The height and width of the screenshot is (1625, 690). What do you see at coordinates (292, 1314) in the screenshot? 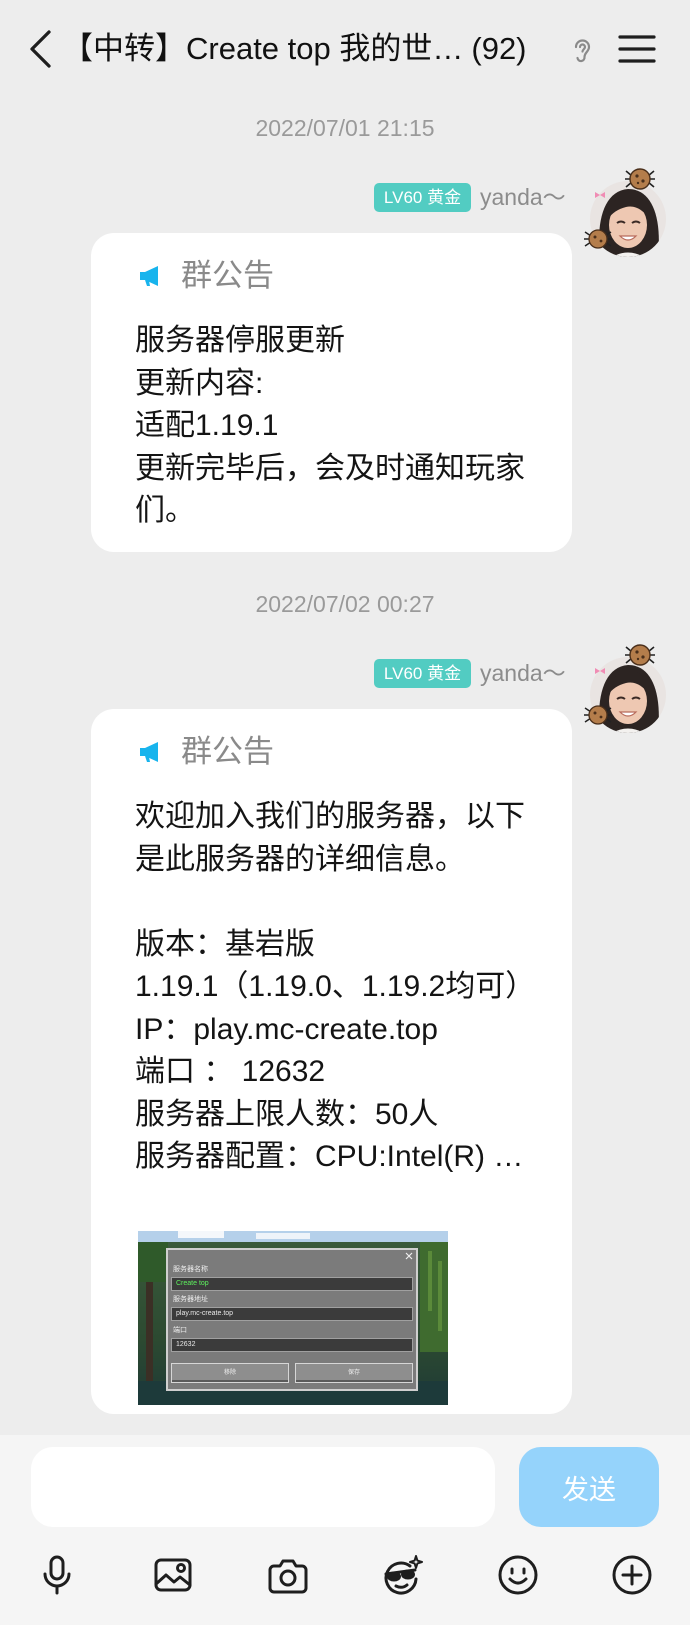
I see `server-address-field: play.mc-create.top` at bounding box center [292, 1314].